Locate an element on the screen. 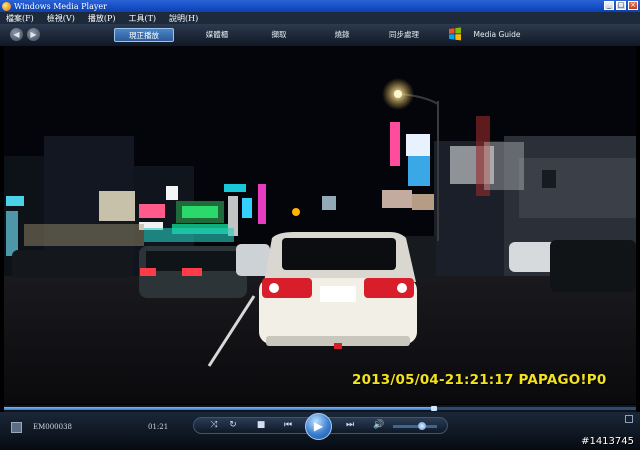 This screenshot has height=450, width=640. stop-icon: ■ is located at coordinates (261, 425).